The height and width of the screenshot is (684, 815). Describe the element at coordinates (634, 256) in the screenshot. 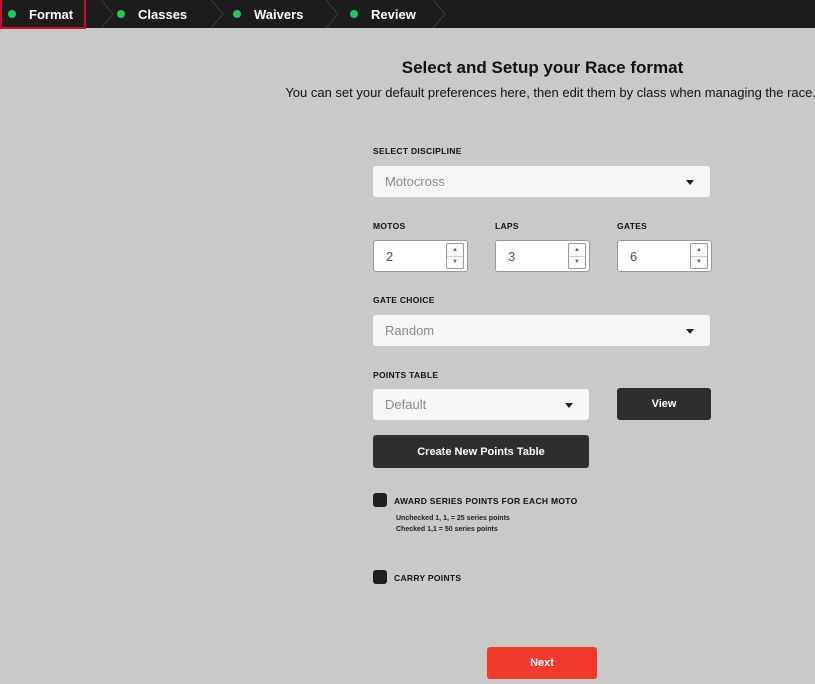

I see `gates-value: 6` at that location.